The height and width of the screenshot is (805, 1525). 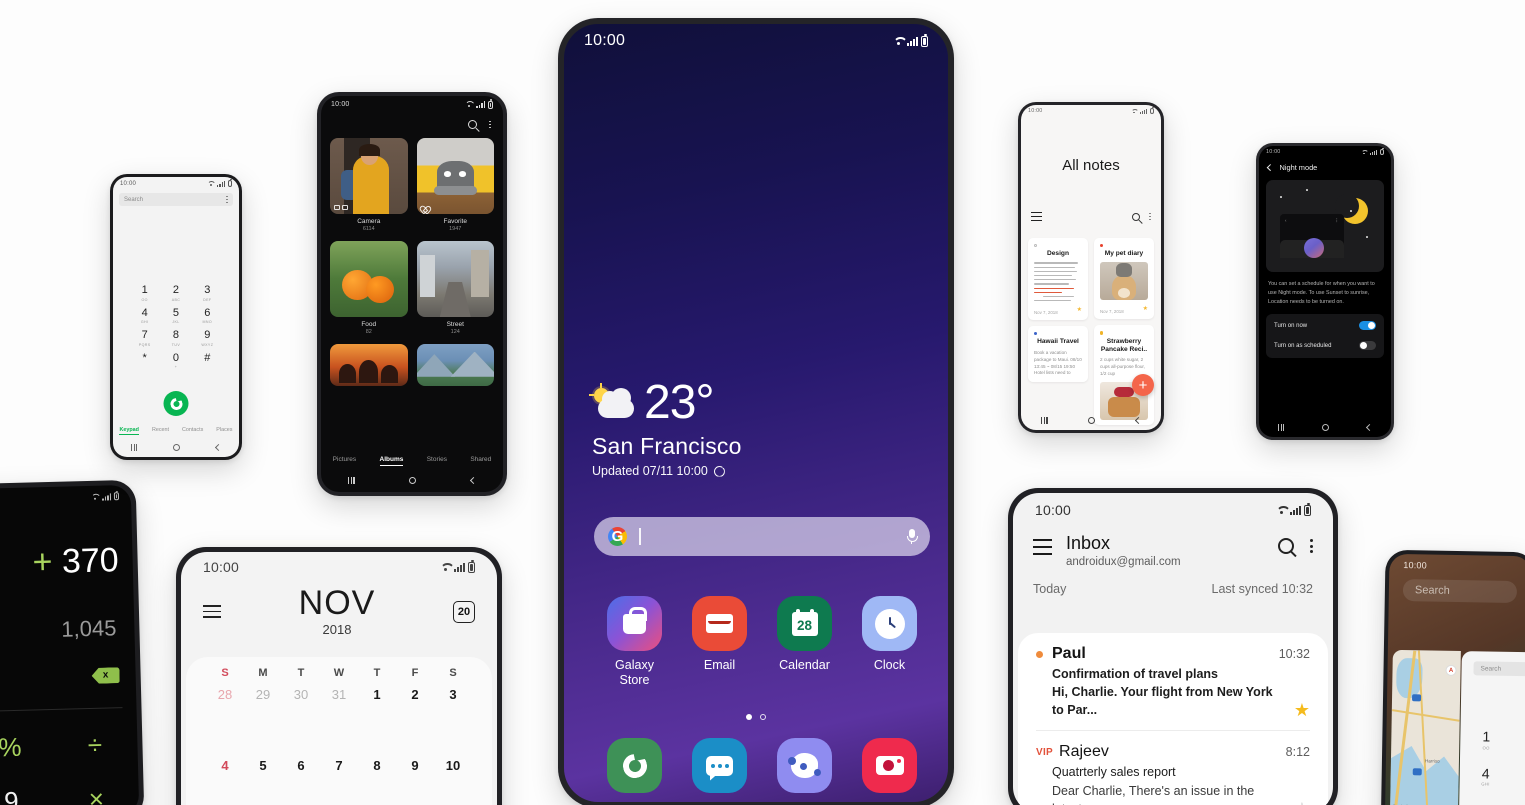 I want to click on tab-pictures: Pictures, so click(x=344, y=461).